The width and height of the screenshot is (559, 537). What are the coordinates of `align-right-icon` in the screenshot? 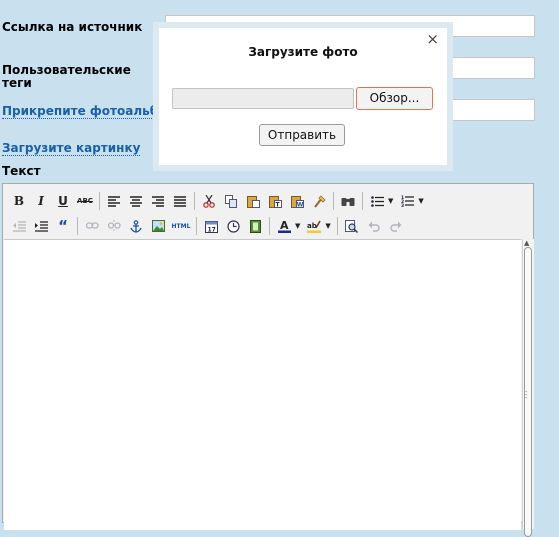 It's located at (158, 201).